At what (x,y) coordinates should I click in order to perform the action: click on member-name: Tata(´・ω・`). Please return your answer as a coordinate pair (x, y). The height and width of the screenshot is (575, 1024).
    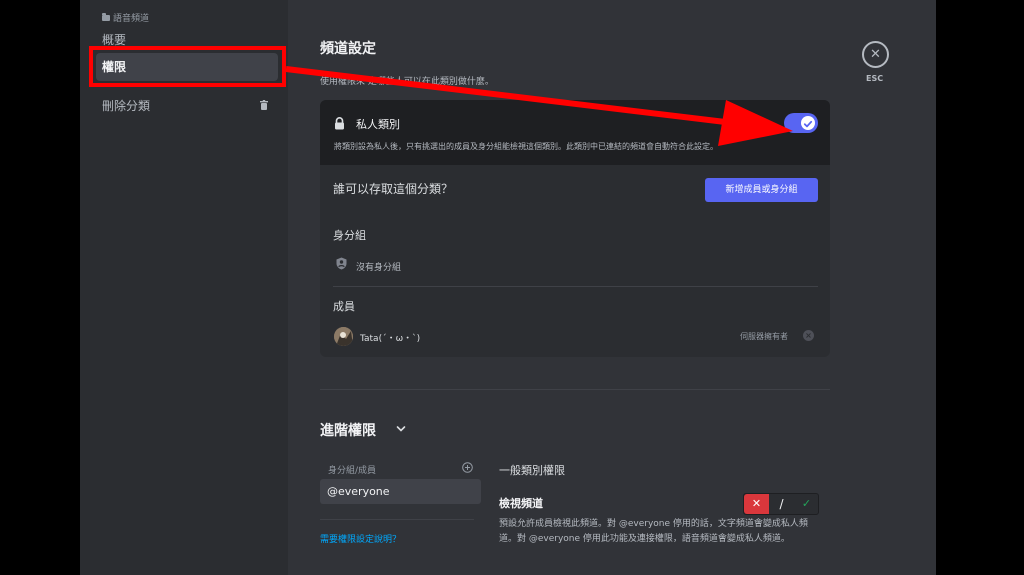
    Looking at the image, I should click on (390, 339).